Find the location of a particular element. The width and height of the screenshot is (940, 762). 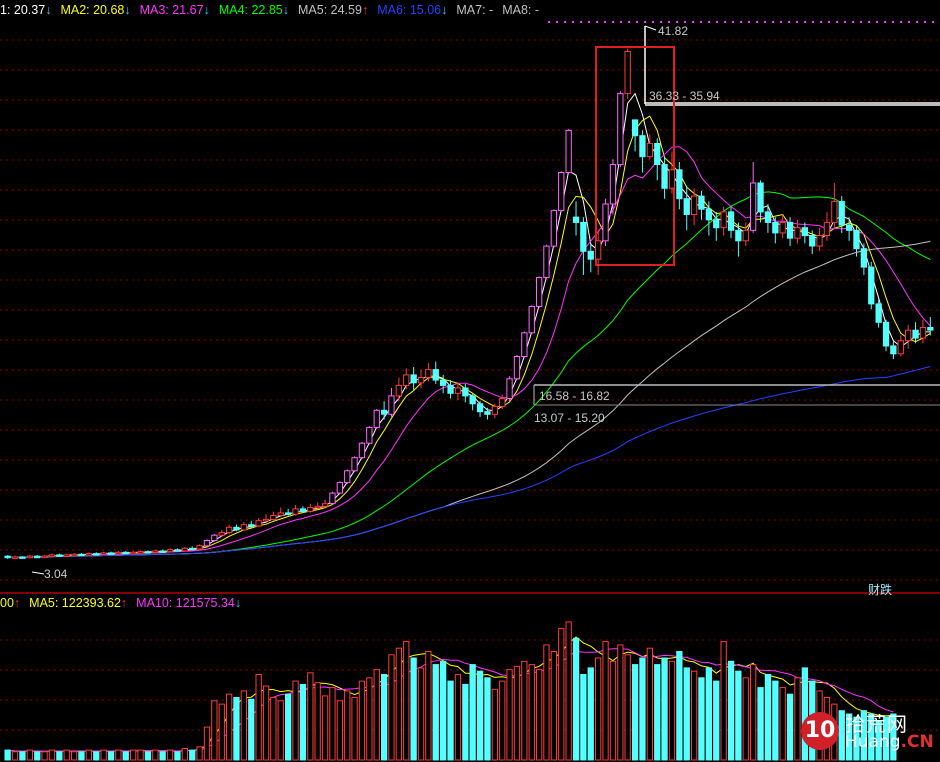

finance-tag-char: 财 is located at coordinates (874, 590).